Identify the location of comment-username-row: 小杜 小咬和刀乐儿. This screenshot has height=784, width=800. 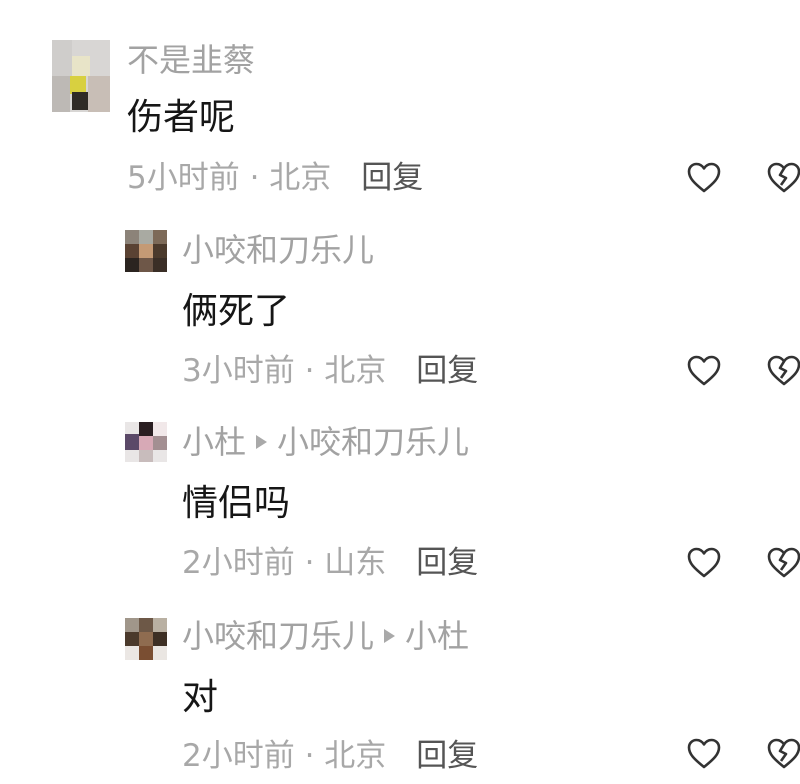
(325, 442).